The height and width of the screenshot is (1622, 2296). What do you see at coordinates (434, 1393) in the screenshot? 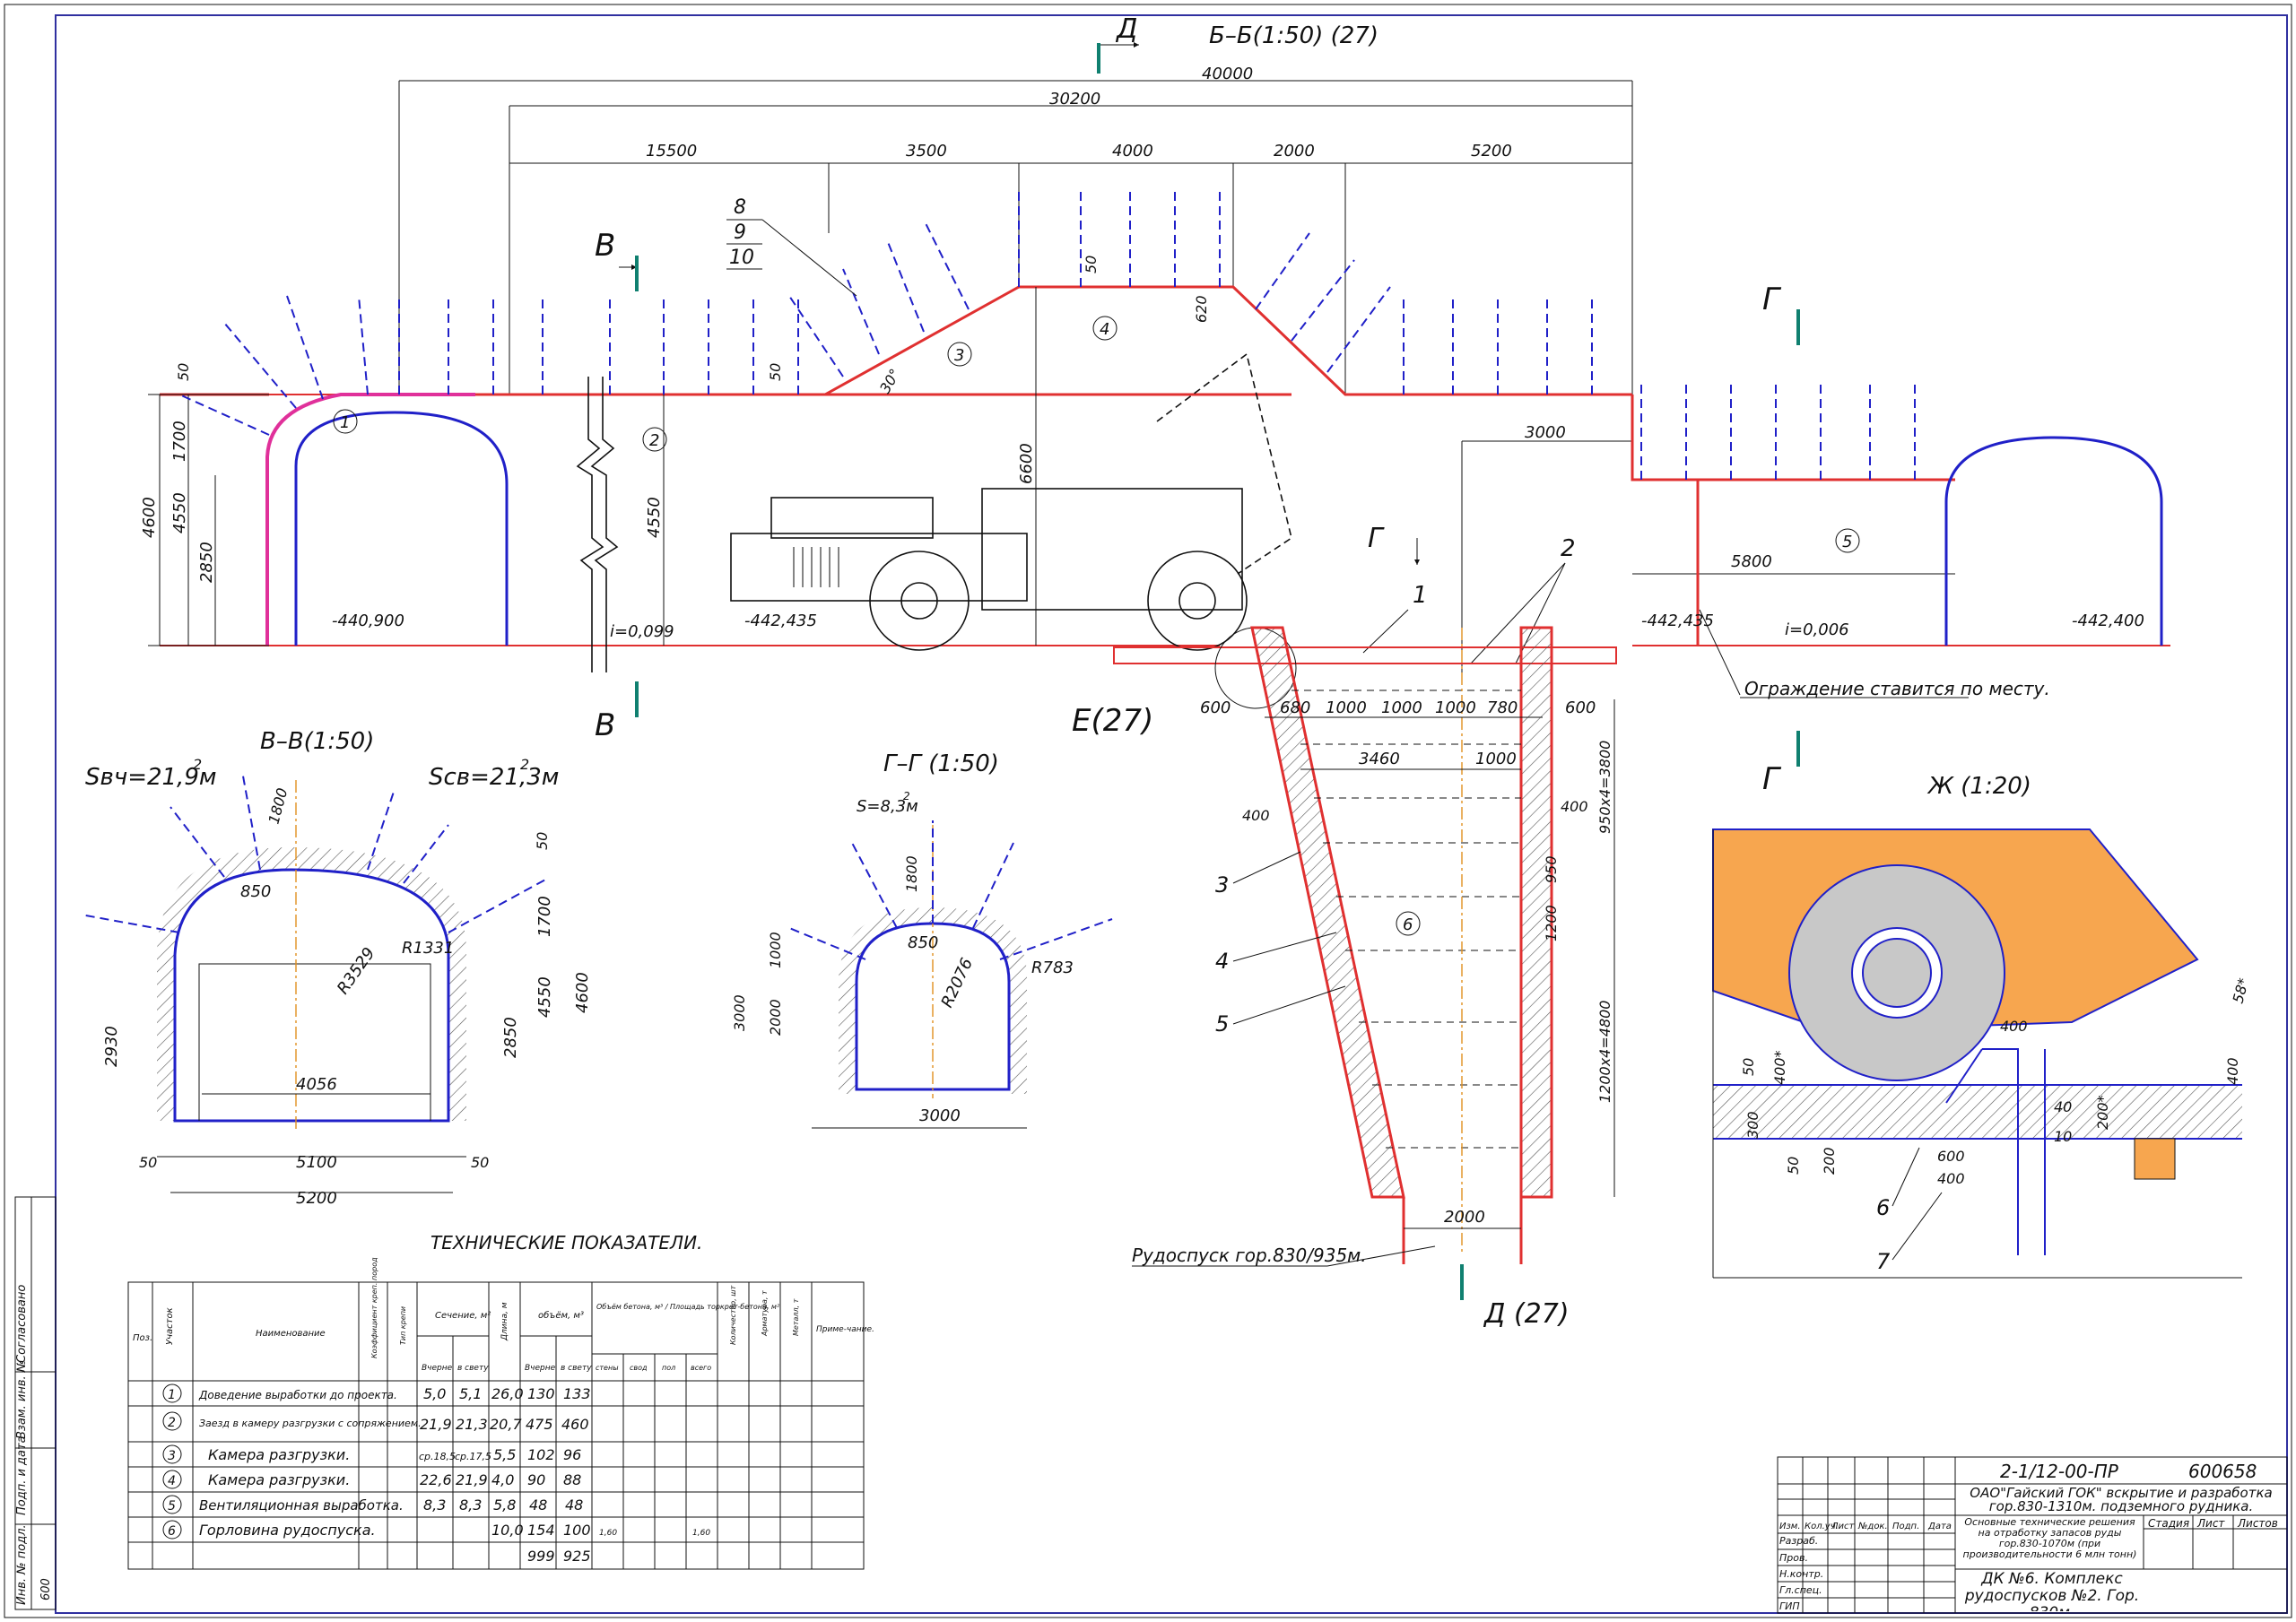
I see `svg-text: 5,0` at bounding box center [434, 1393].